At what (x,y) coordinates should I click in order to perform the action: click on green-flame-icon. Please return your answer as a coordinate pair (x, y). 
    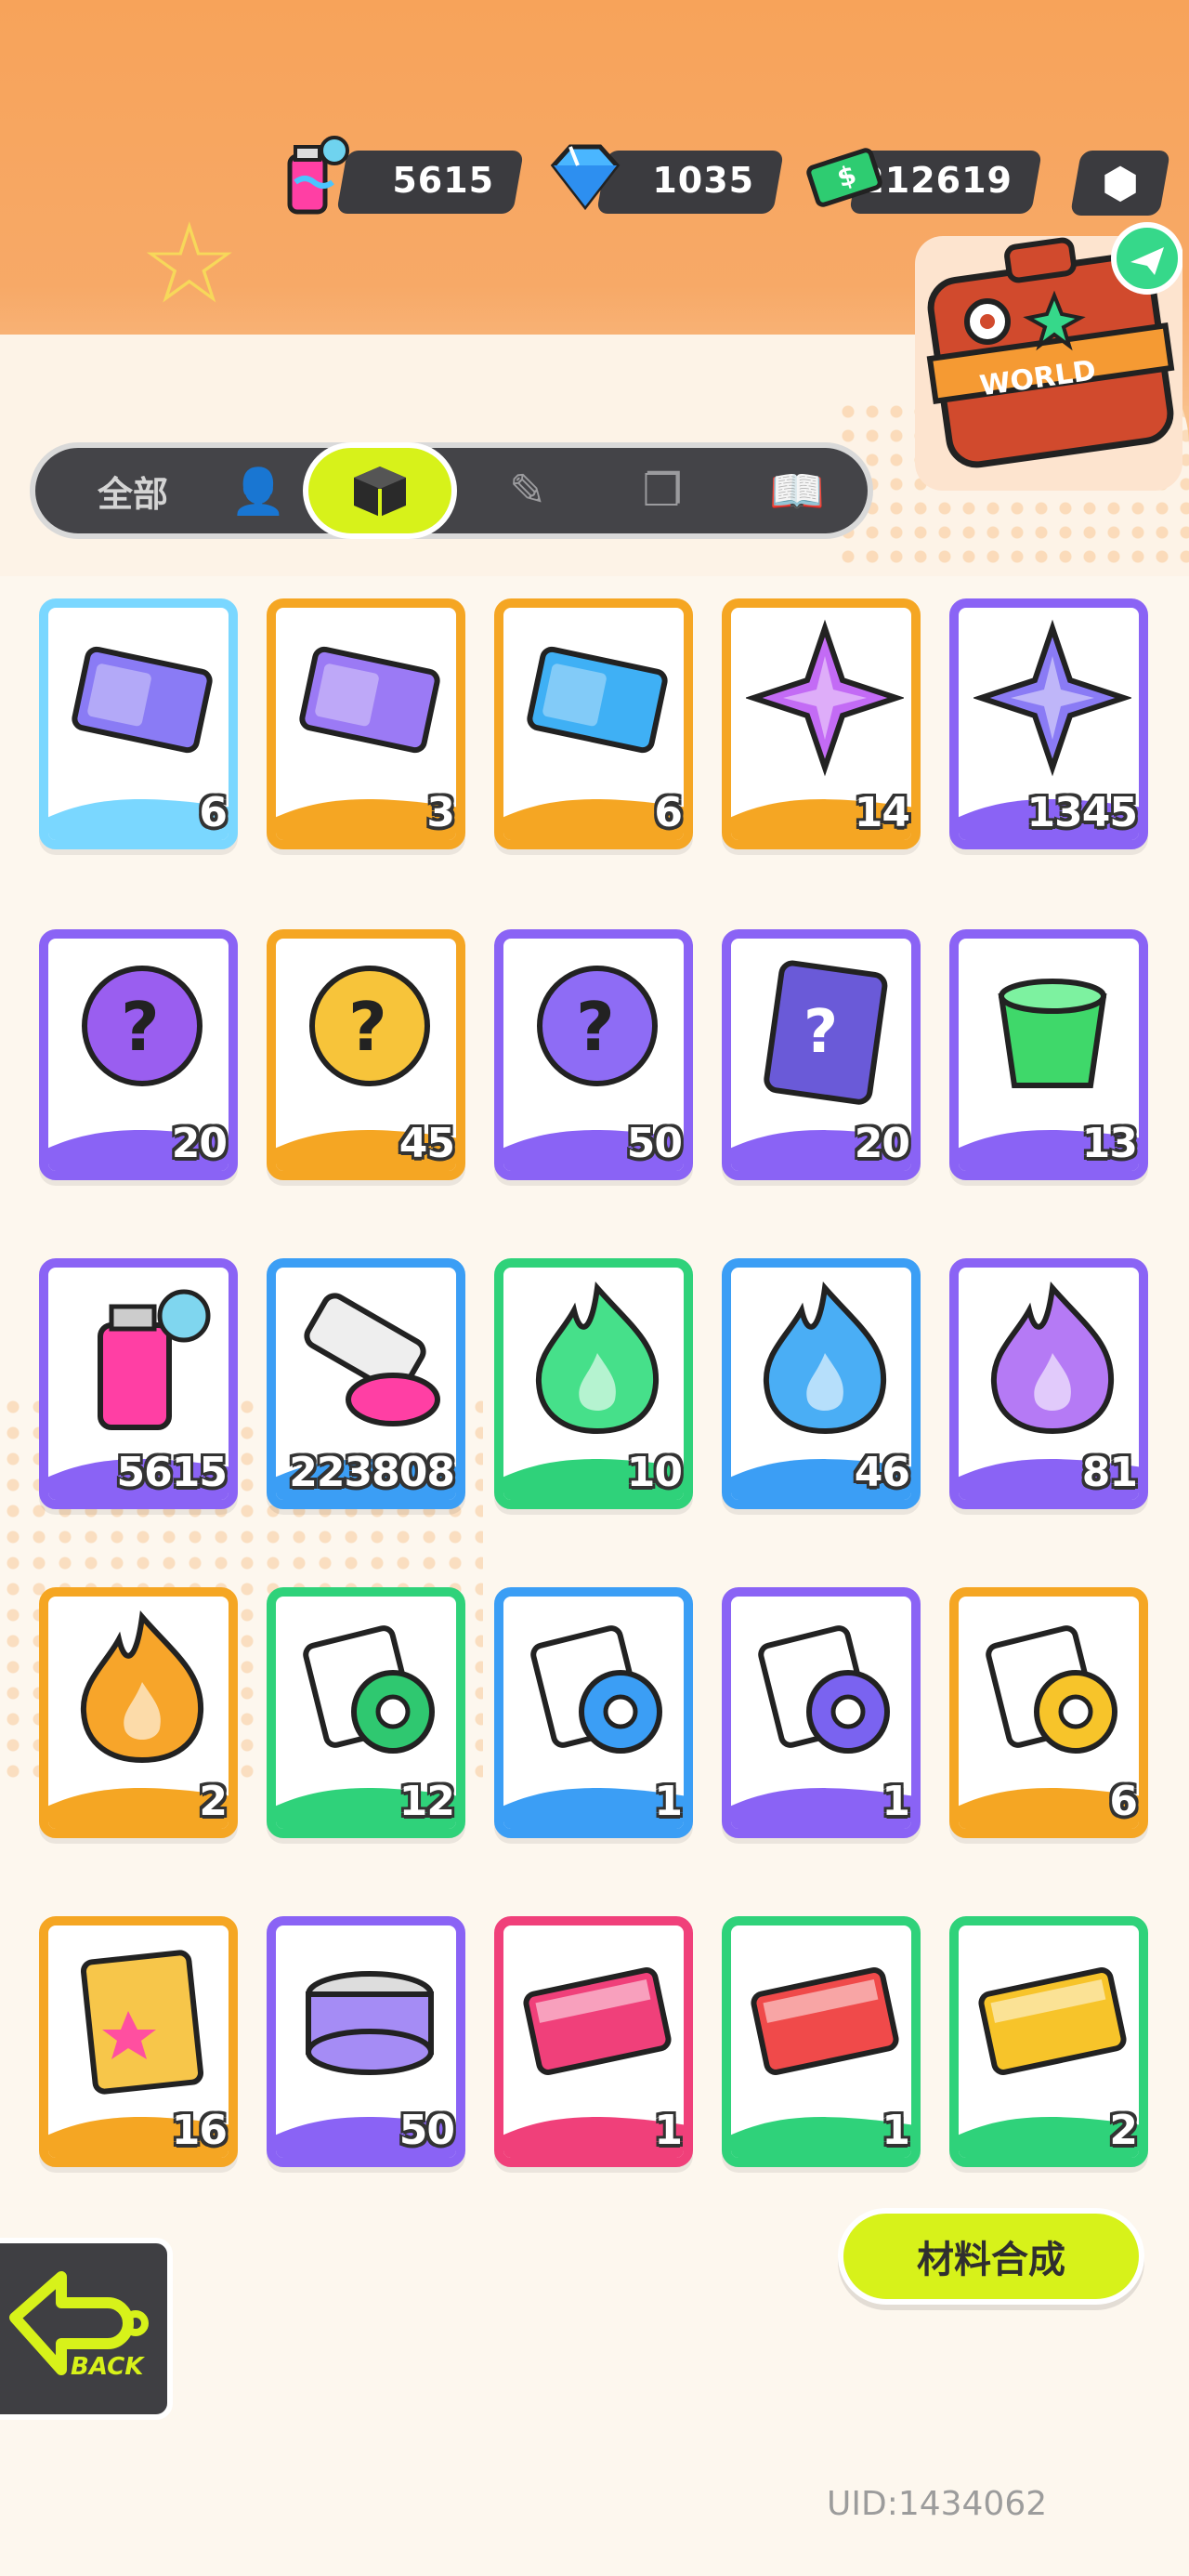
    Looking at the image, I should click on (598, 1358).